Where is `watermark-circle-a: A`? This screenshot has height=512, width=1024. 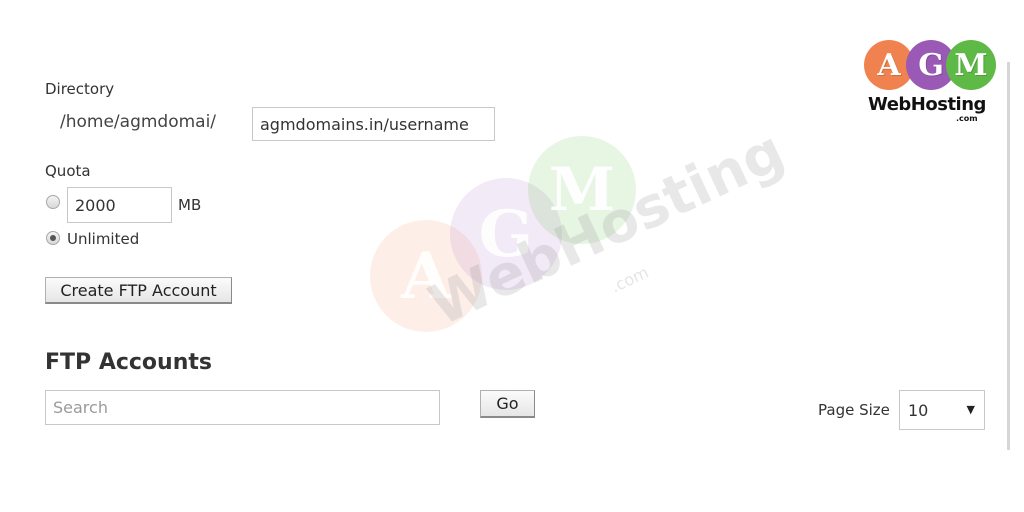 watermark-circle-a: A is located at coordinates (426, 276).